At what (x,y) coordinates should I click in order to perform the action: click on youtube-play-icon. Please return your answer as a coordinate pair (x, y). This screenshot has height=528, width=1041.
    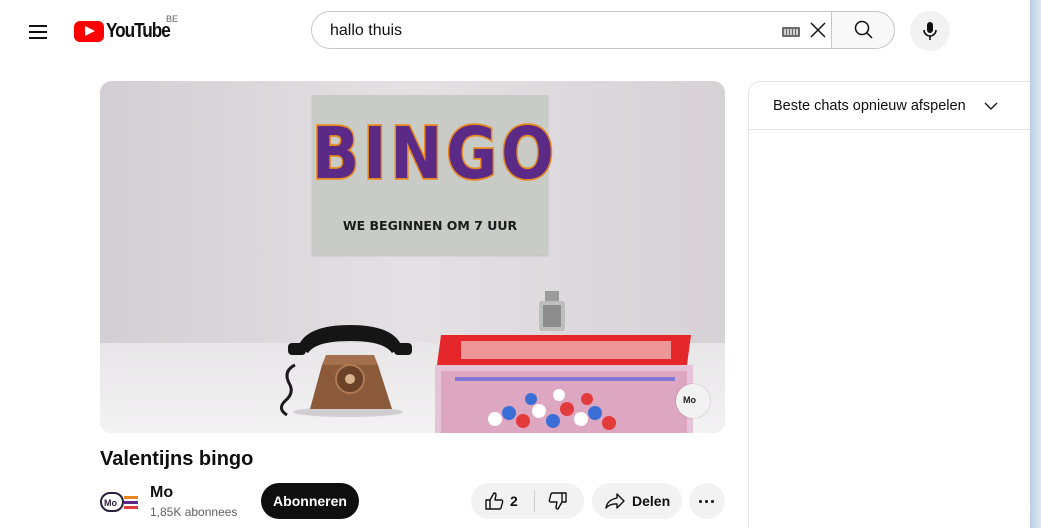
    Looking at the image, I should click on (89, 31).